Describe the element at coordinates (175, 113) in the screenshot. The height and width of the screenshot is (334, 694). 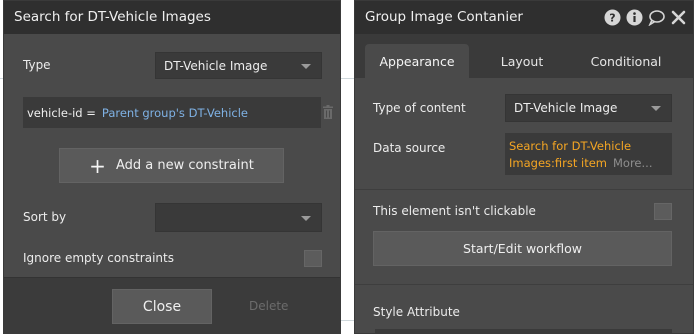
I see `constraint-value: Parent group's DT-Vehicle` at that location.